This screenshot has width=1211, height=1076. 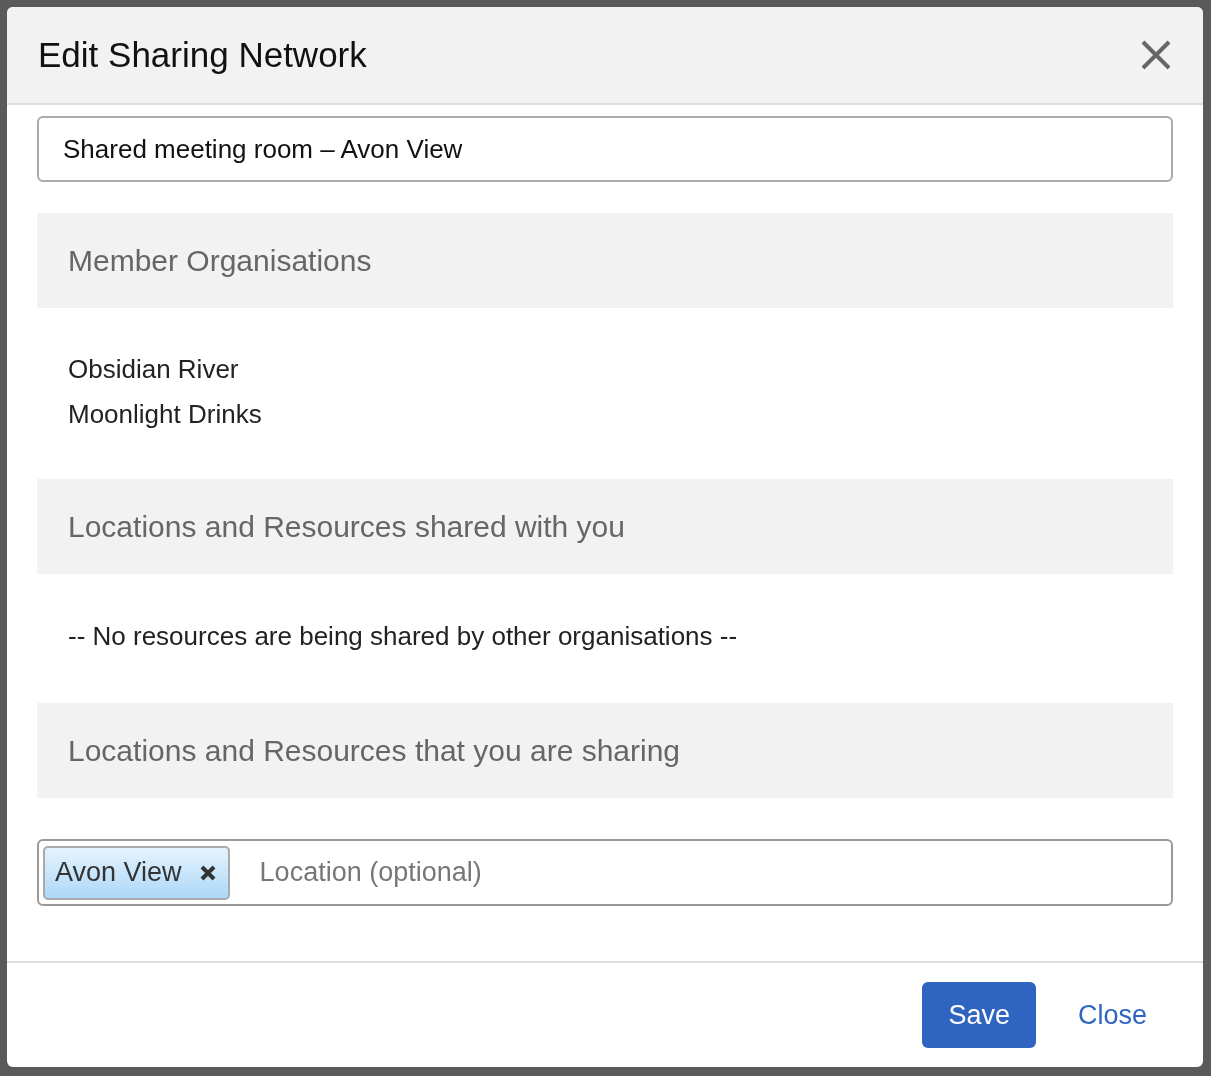 What do you see at coordinates (1156, 55) in the screenshot?
I see `close-icon` at bounding box center [1156, 55].